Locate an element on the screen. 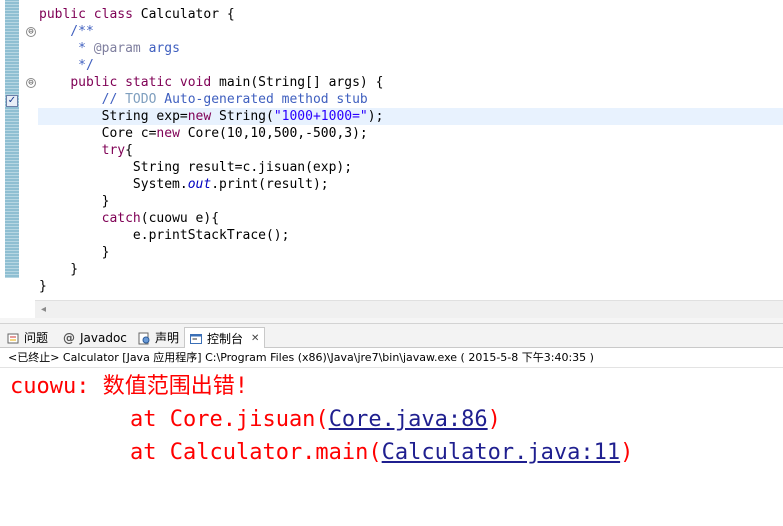  view-tab-bar: 问题 @ Javadoc 声明 控制台 ✕ is located at coordinates (391, 336).